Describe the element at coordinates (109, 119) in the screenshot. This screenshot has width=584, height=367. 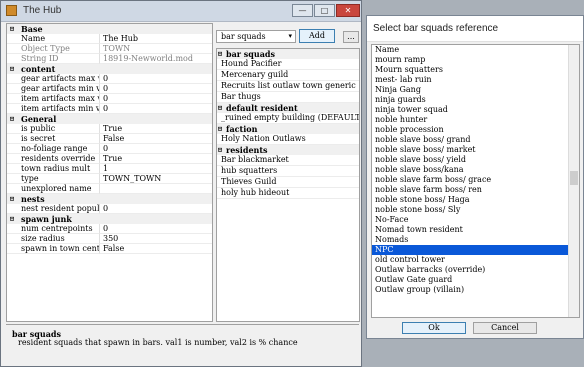
I see `grid-category: ⊟ General` at that location.